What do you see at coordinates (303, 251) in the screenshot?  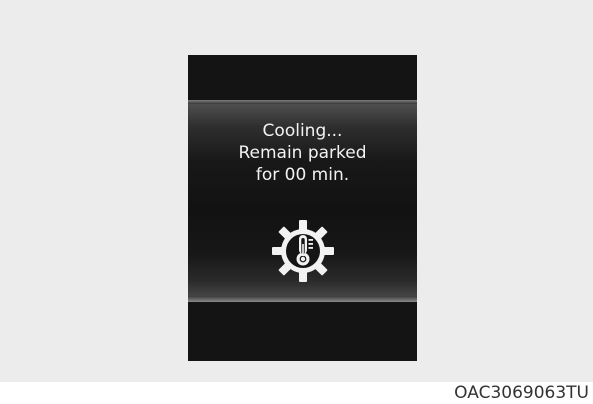 I see `gear-thermometer-icon` at bounding box center [303, 251].